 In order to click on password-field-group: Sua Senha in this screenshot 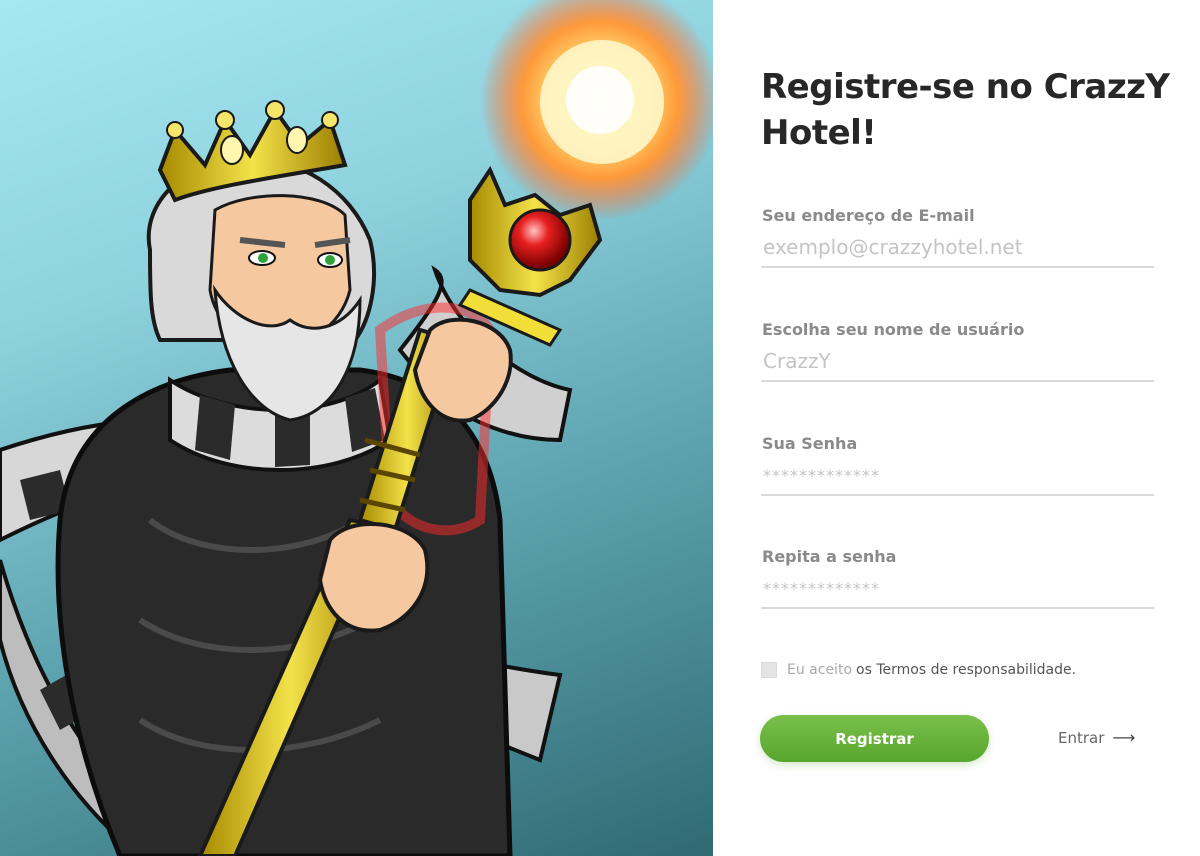, I will do `click(957, 476)`.